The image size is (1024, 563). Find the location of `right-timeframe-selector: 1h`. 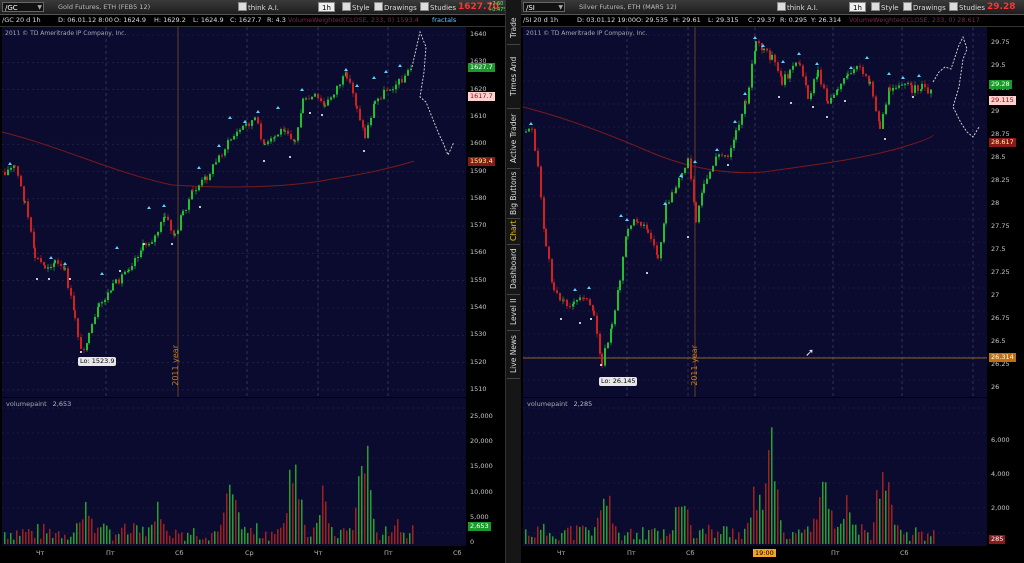

right-timeframe-selector: 1h is located at coordinates (857, 7).